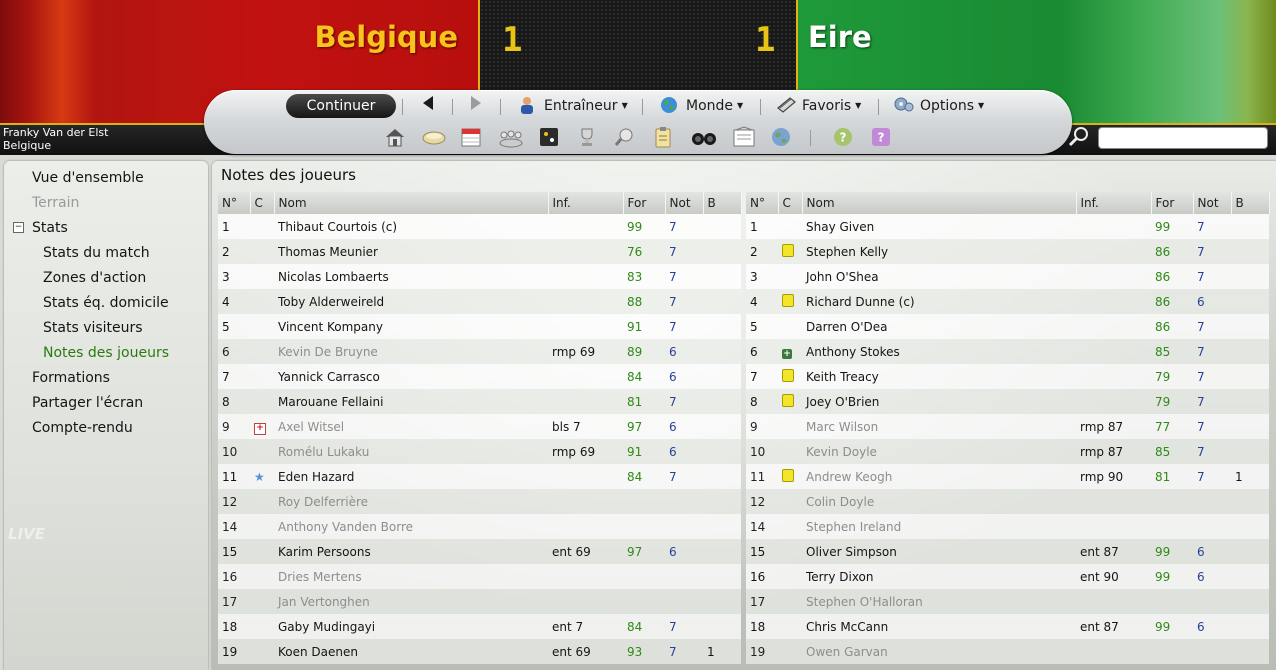 This screenshot has width=1276, height=670. Describe the element at coordinates (50, 228) in the screenshot. I see `sidebar-item-stats: Stats` at that location.